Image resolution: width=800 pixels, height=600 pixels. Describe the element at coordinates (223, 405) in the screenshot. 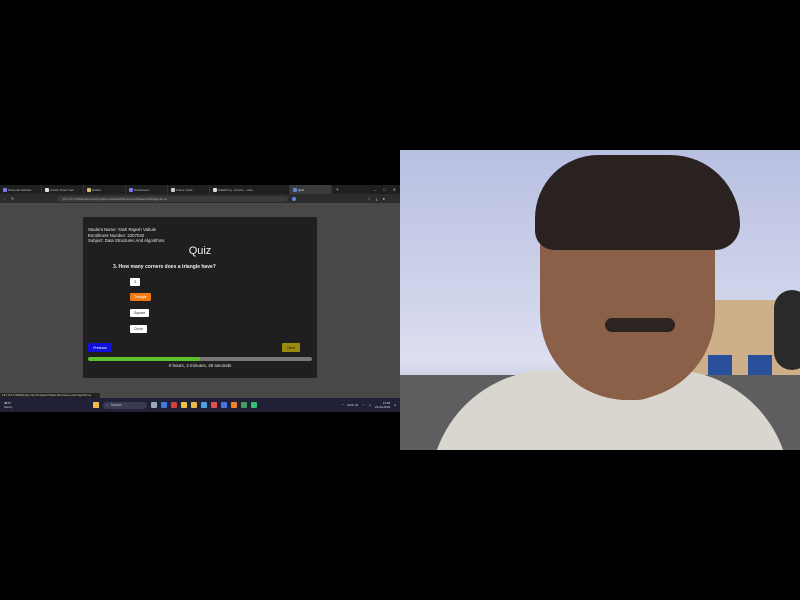

I see `vscode-icon` at that location.